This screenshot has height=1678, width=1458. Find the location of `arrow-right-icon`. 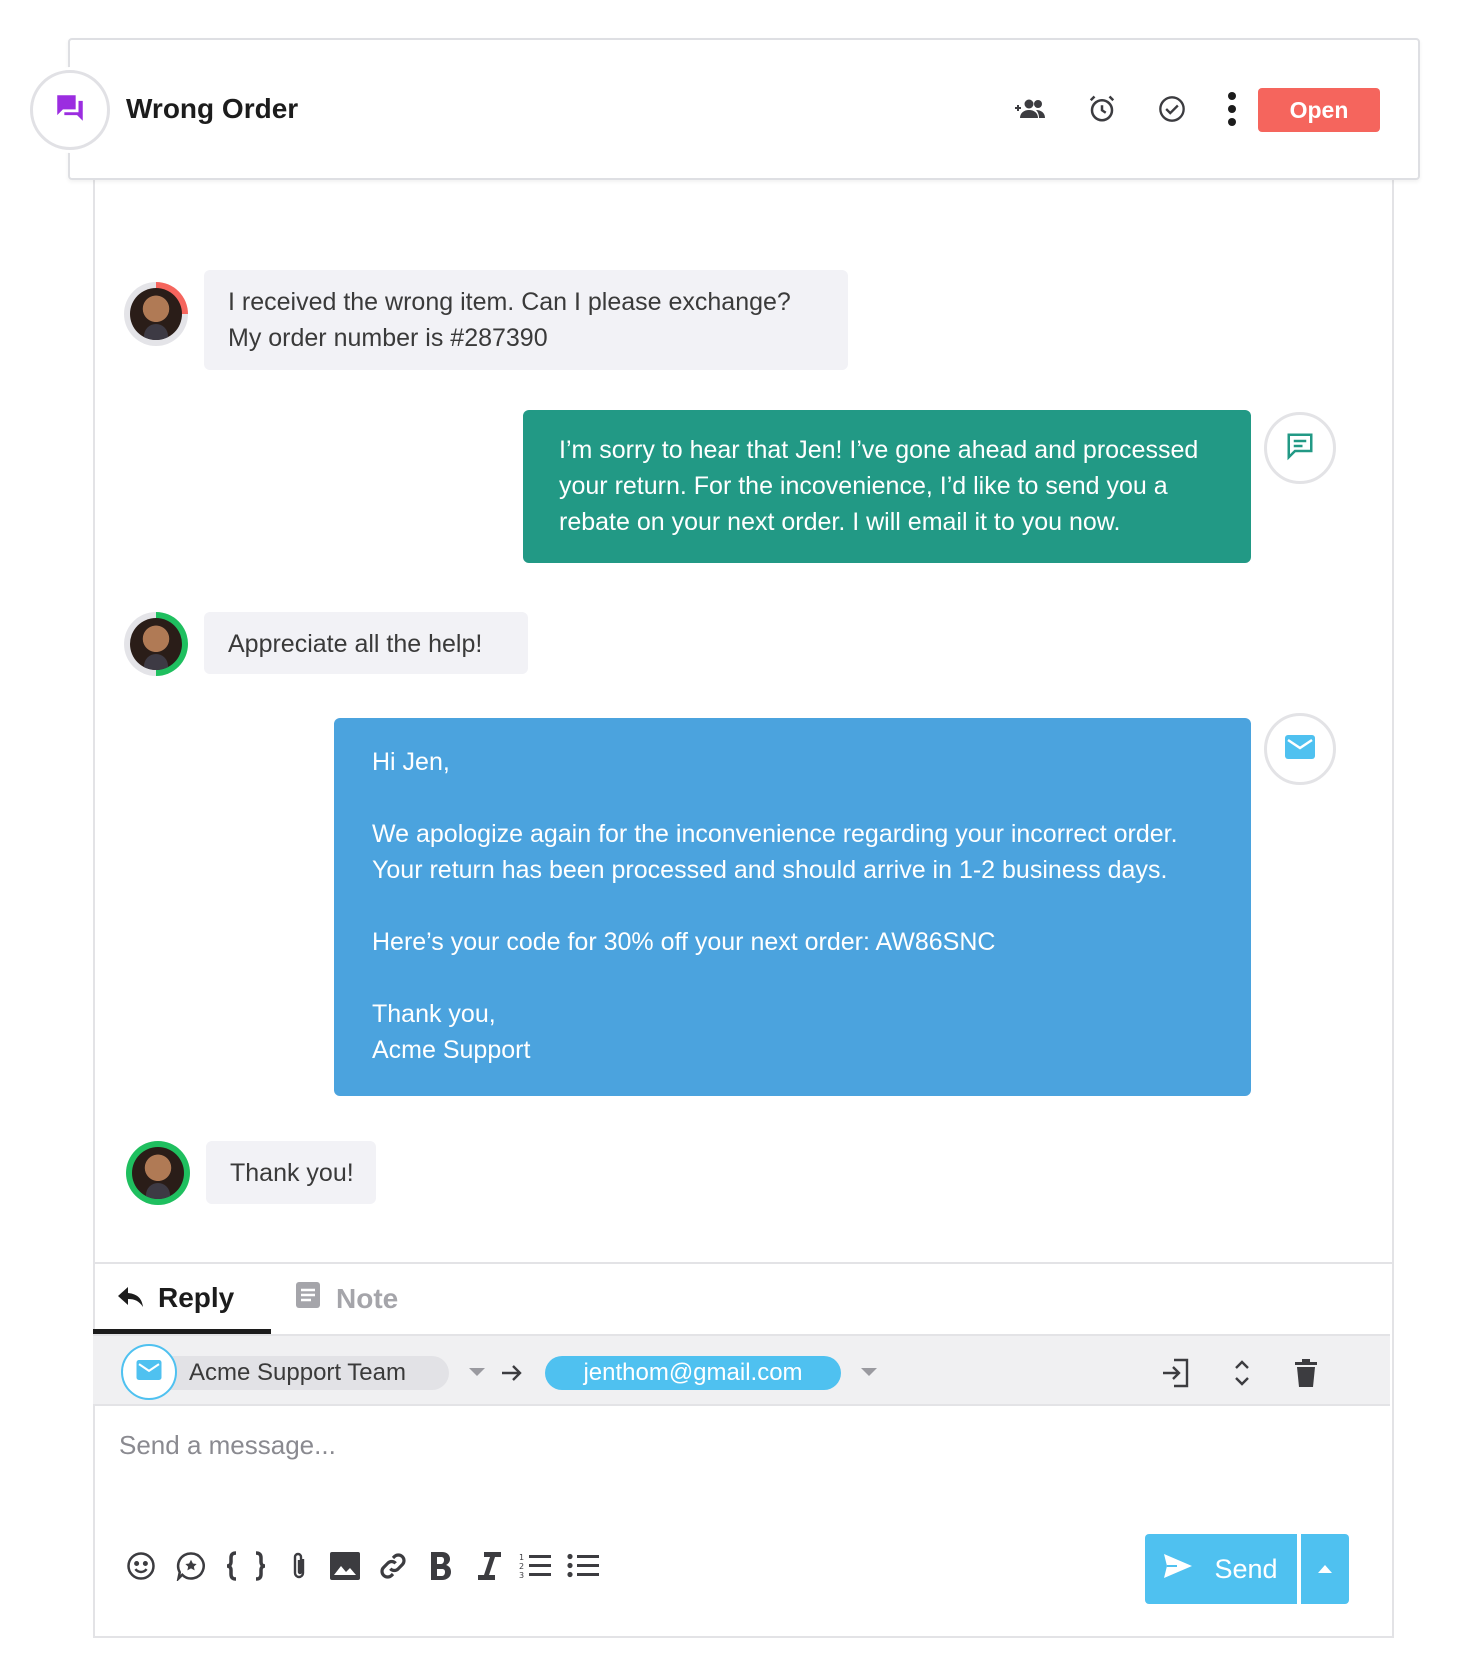

arrow-right-icon is located at coordinates (512, 1373).